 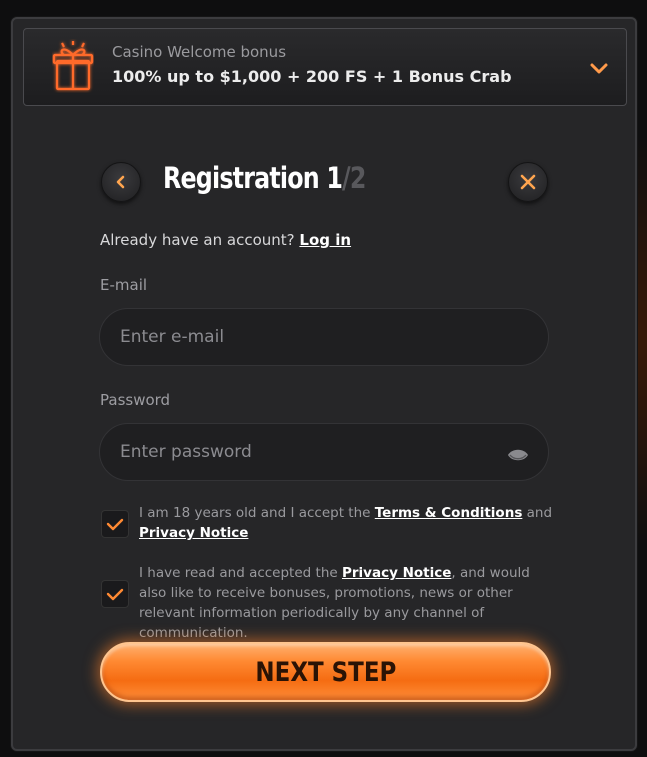 I want to click on marketing-text: I have read and accepted the, so click(x=238, y=573).